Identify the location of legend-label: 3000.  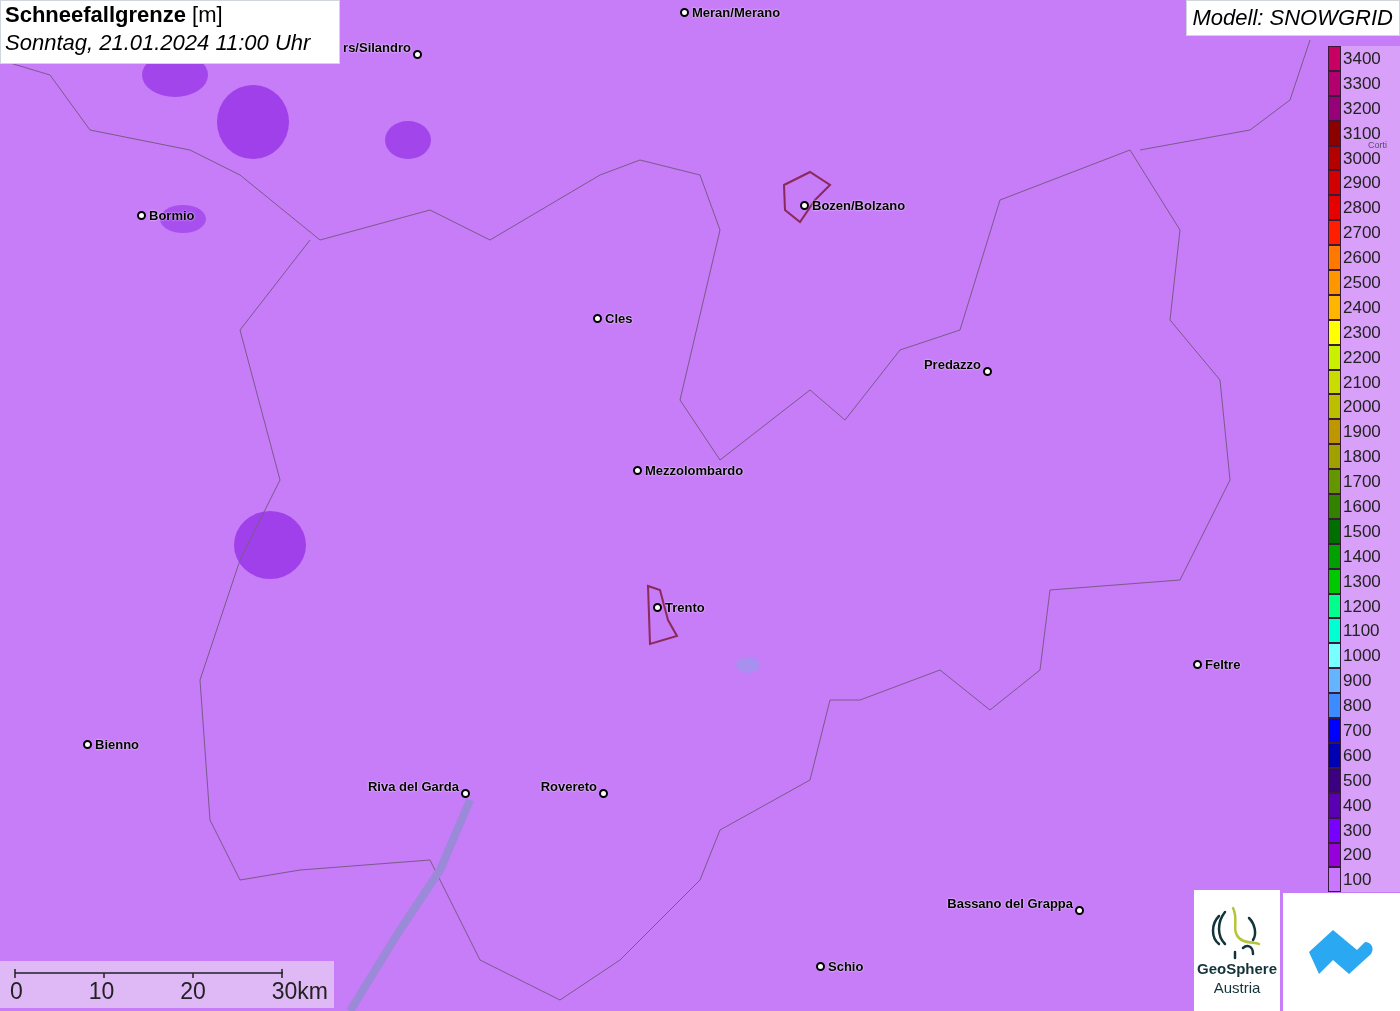
(1362, 158).